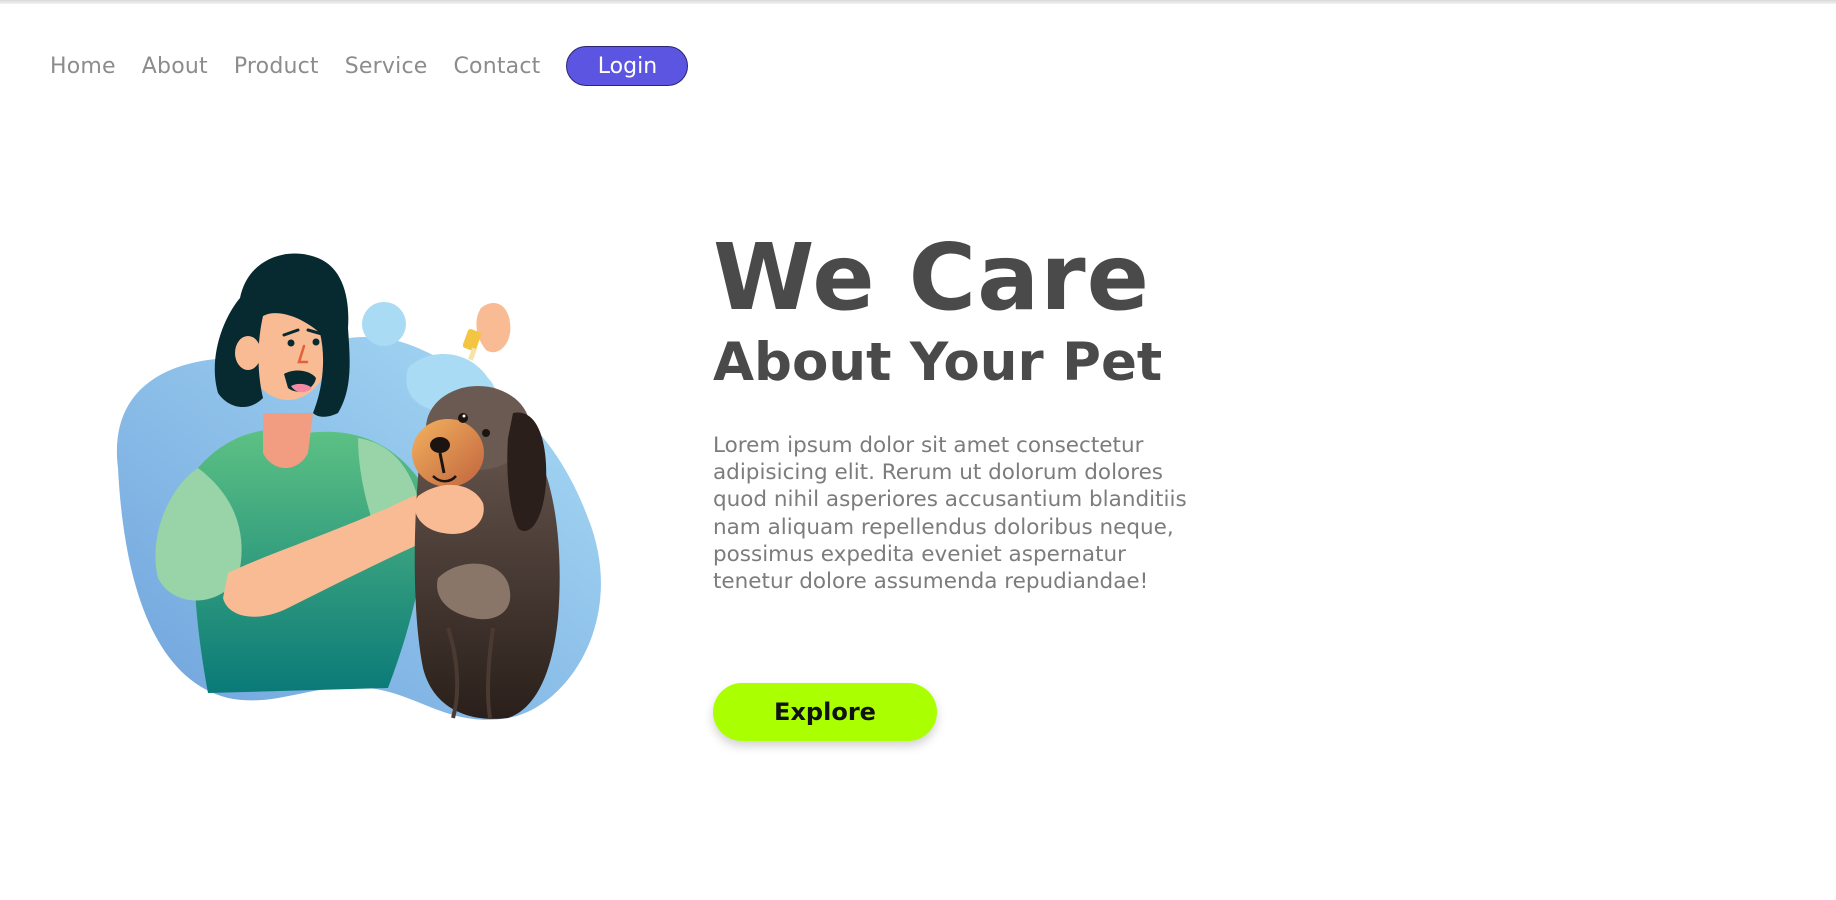 This screenshot has height=900, width=1836. Describe the element at coordinates (496, 66) in the screenshot. I see `nav-link-contact: Contact` at that location.